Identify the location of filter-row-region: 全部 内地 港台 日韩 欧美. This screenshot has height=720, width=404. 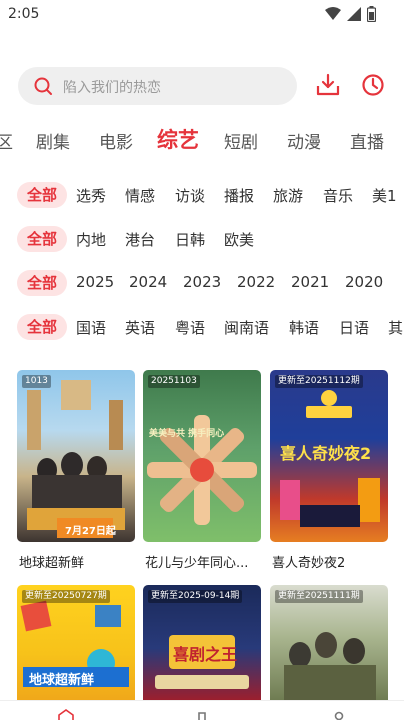
(202, 239).